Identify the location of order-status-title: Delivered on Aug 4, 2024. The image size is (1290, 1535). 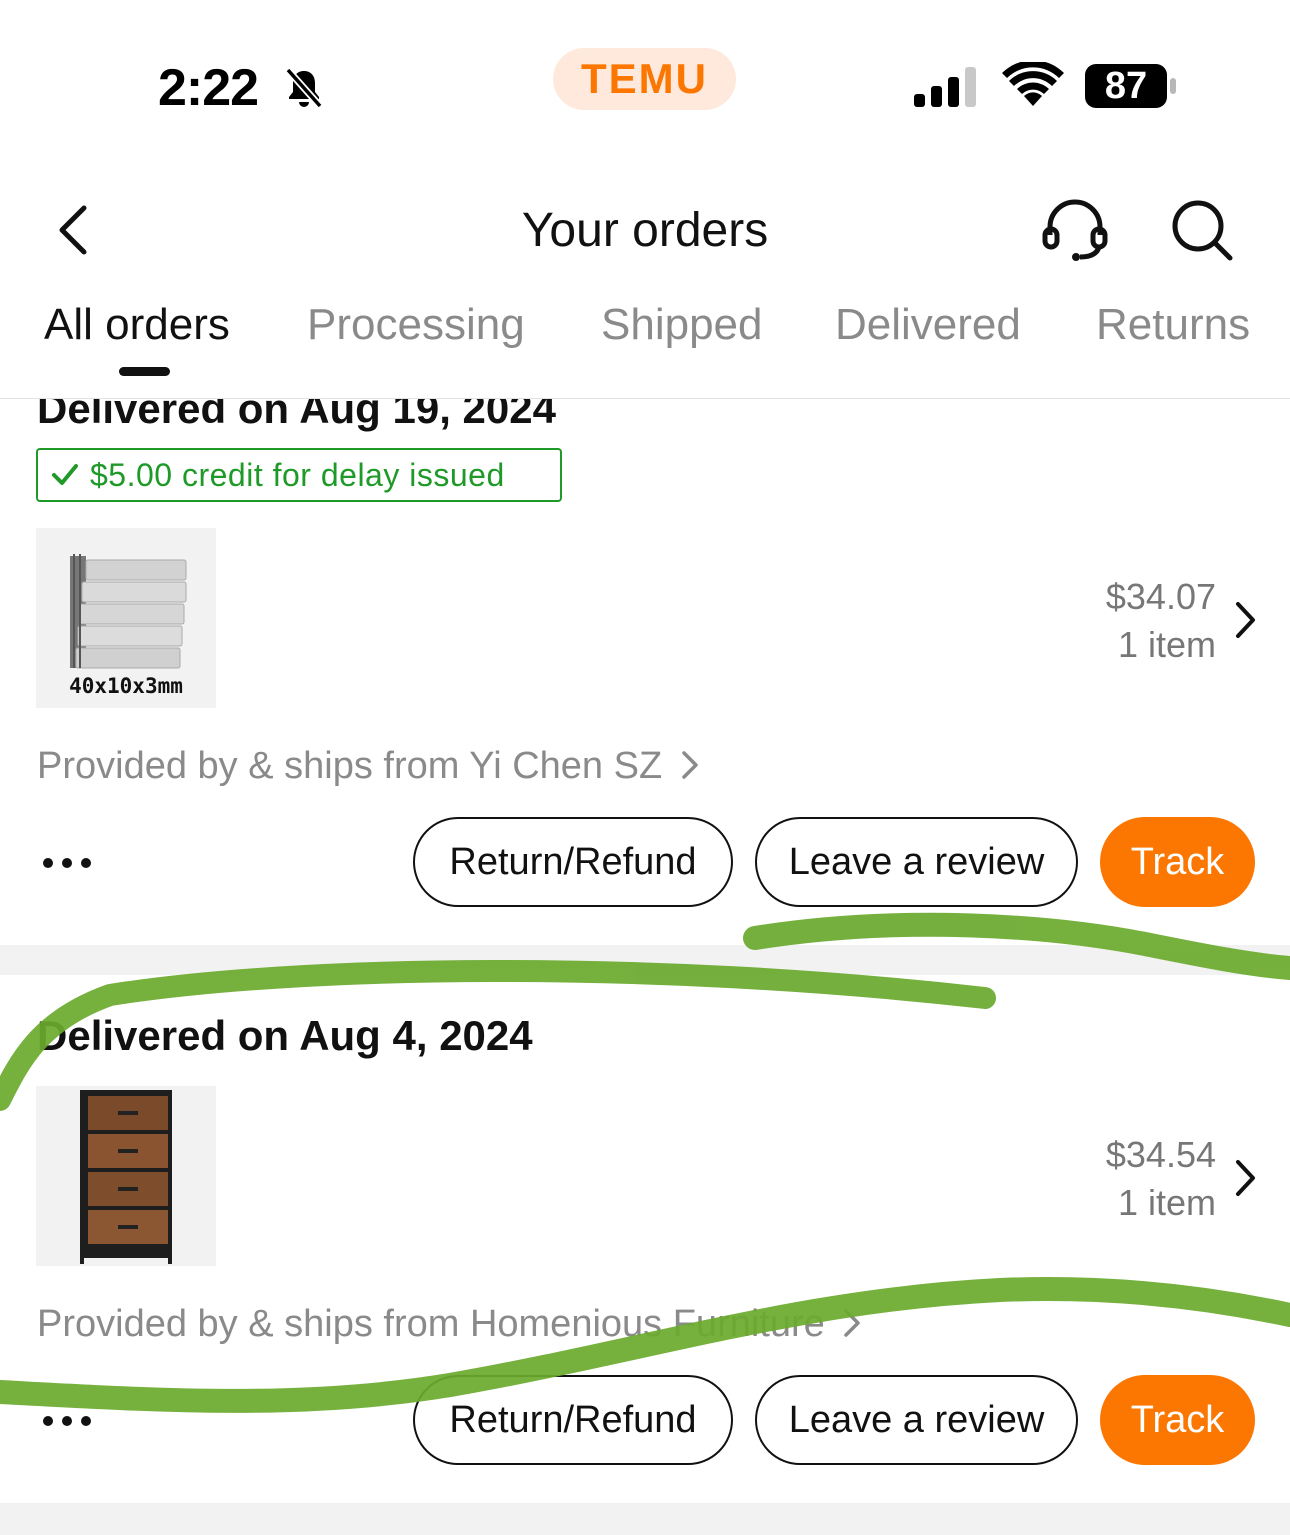
(285, 1035).